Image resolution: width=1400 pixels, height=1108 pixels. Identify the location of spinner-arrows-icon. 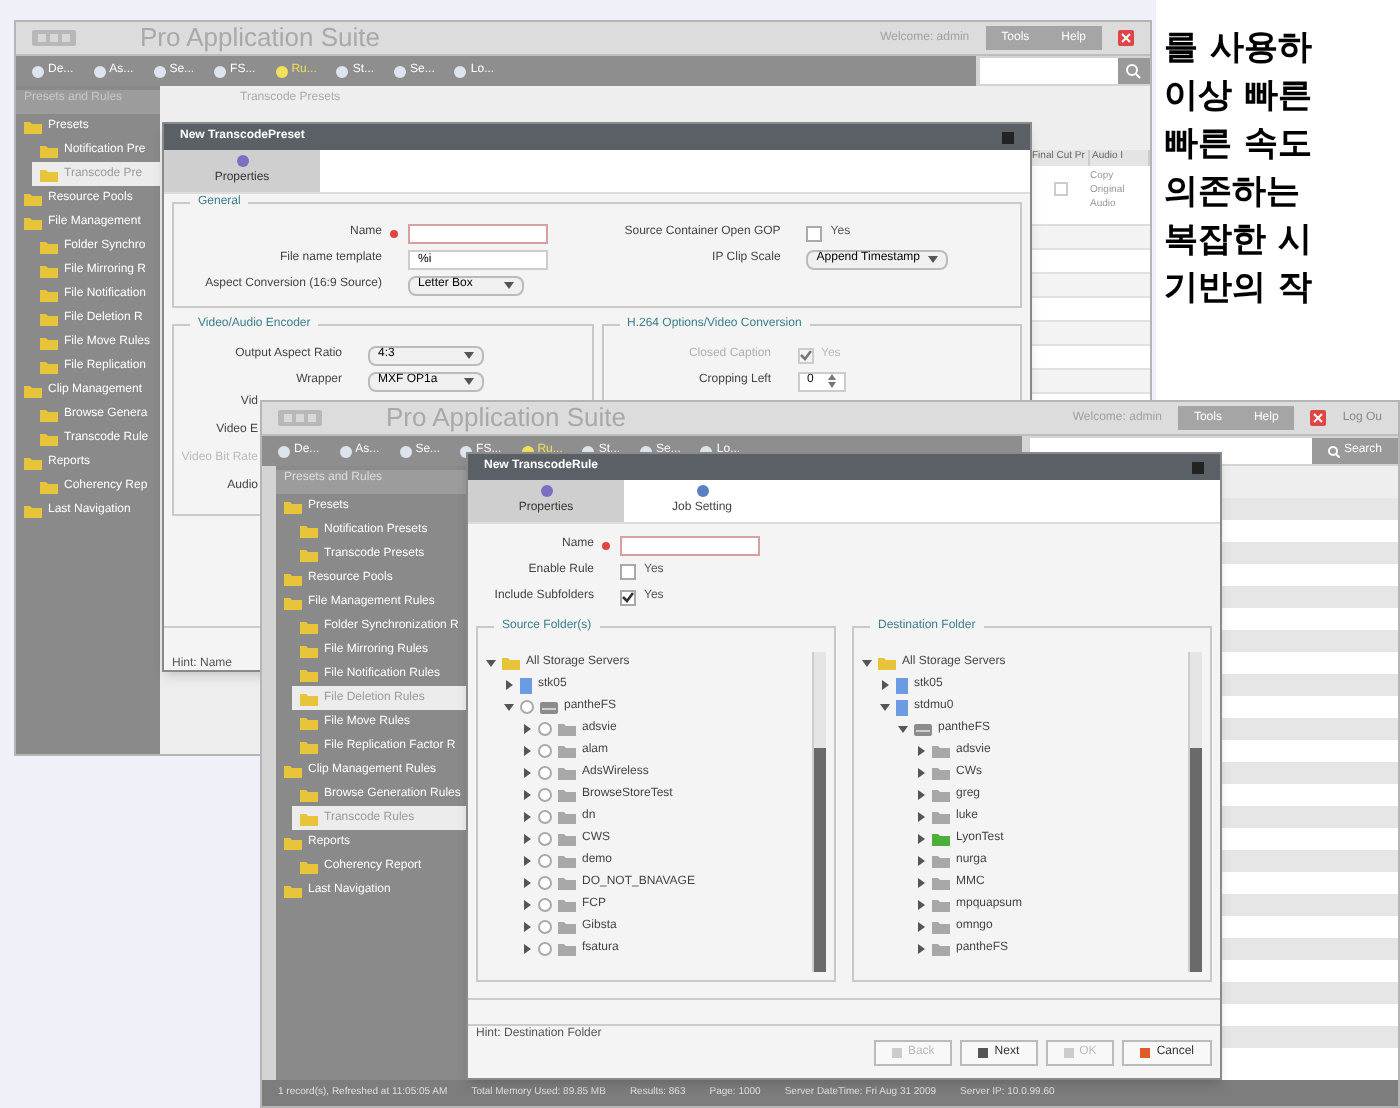
(831, 381).